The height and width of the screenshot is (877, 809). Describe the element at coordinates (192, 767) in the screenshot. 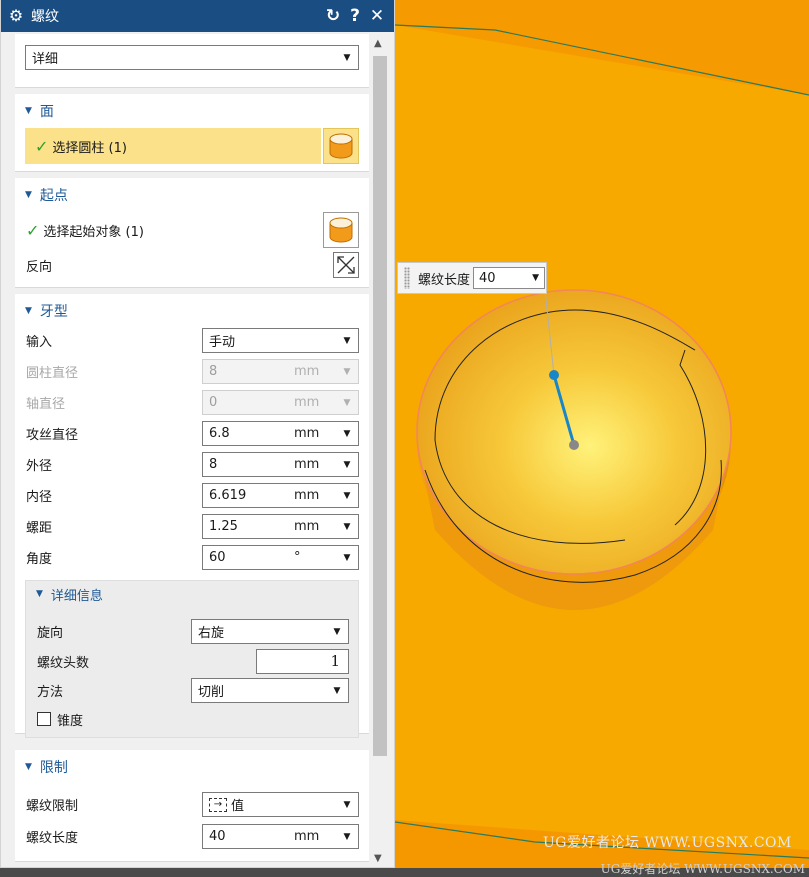

I see `limits-section-header: ▼ 限制` at that location.